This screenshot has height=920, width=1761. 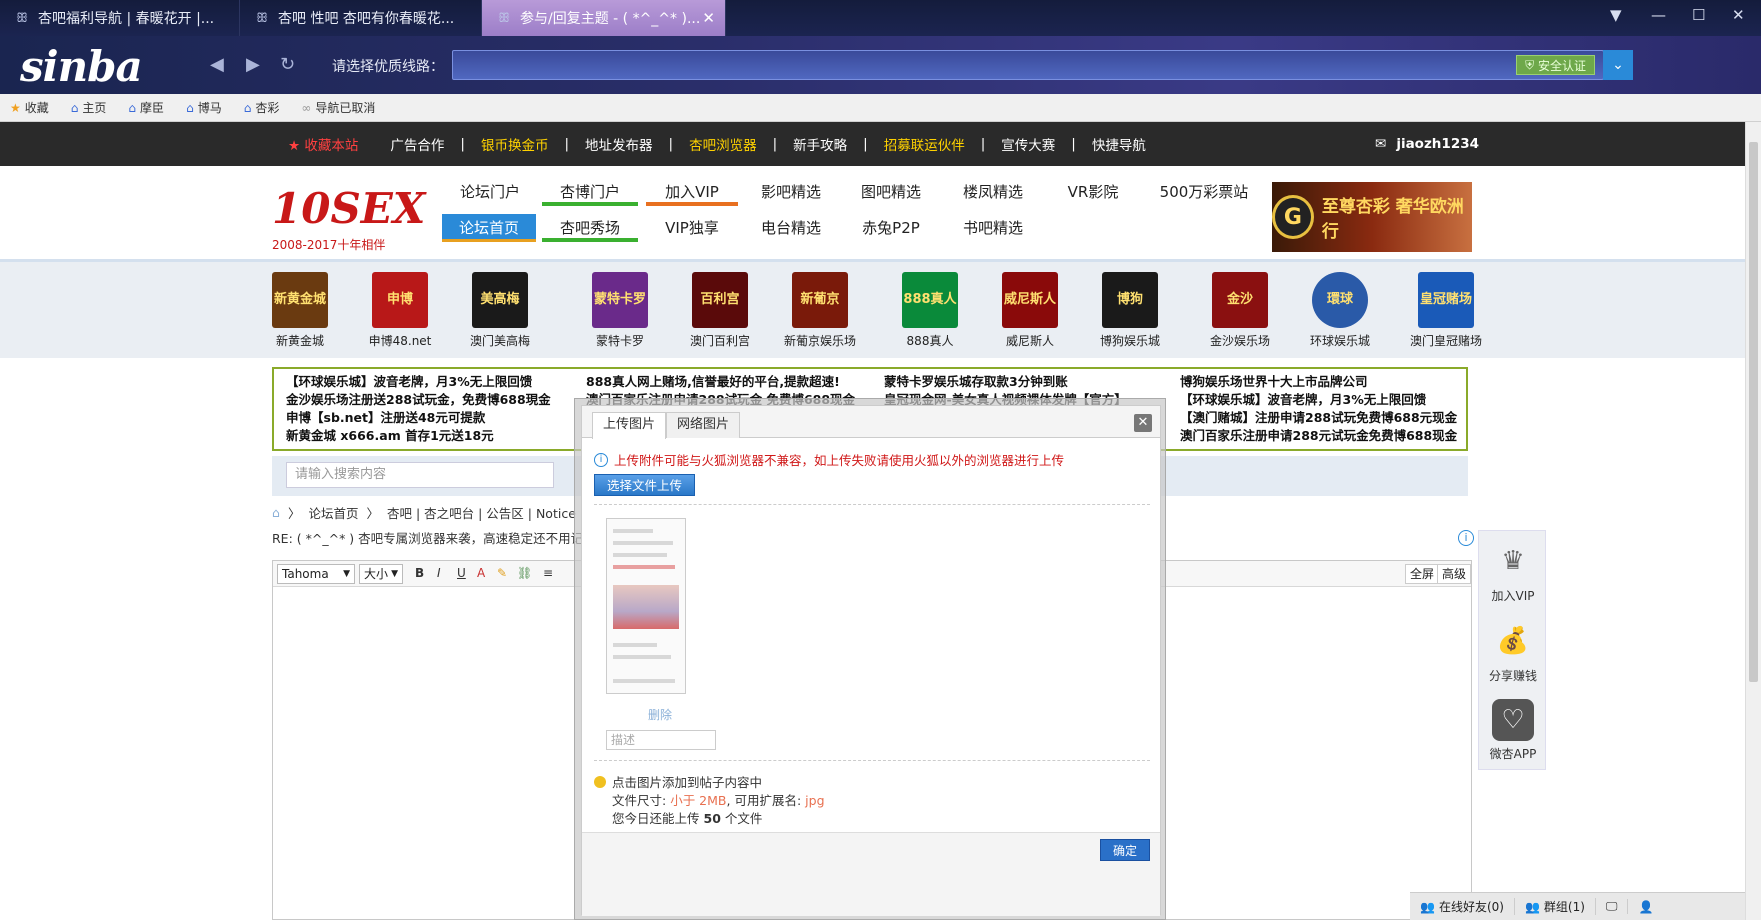 I want to click on crumb-board: 杏吧 | 杏之吧台 | 公告区 | Notice, so click(x=481, y=512).